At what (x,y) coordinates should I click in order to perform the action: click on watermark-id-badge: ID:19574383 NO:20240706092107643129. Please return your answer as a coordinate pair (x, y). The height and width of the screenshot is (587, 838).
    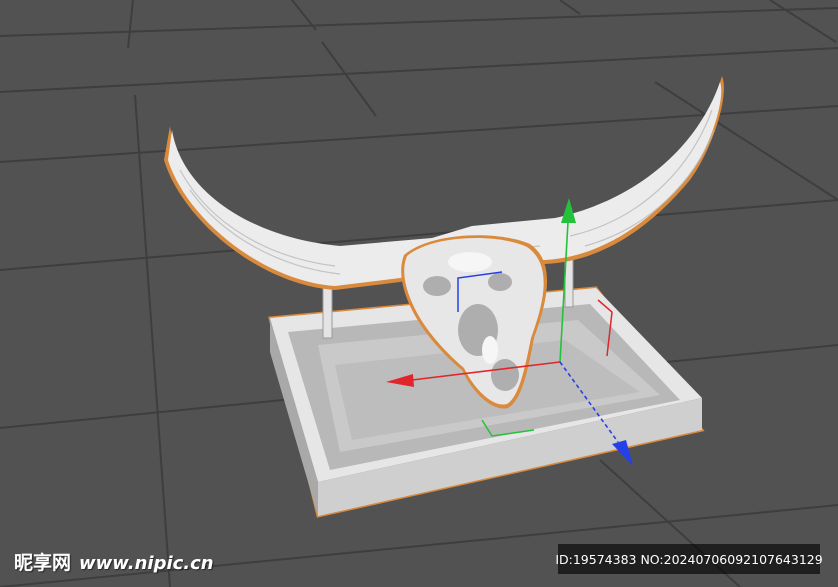
    Looking at the image, I should click on (689, 559).